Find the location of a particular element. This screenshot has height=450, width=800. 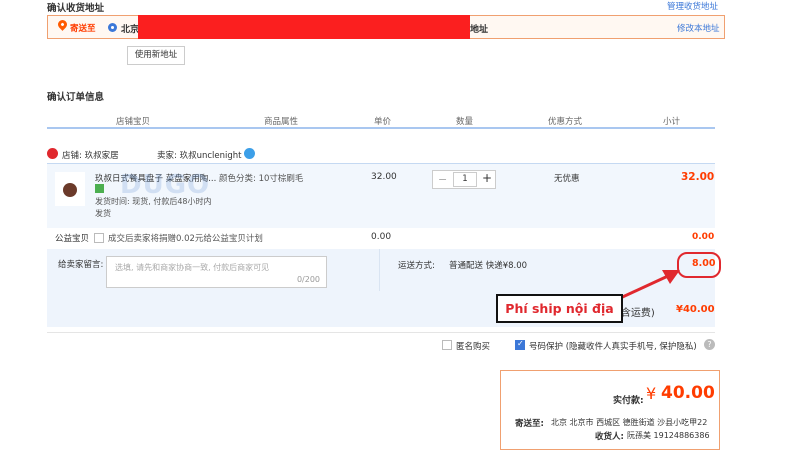

help-icon: ? is located at coordinates (709, 344).